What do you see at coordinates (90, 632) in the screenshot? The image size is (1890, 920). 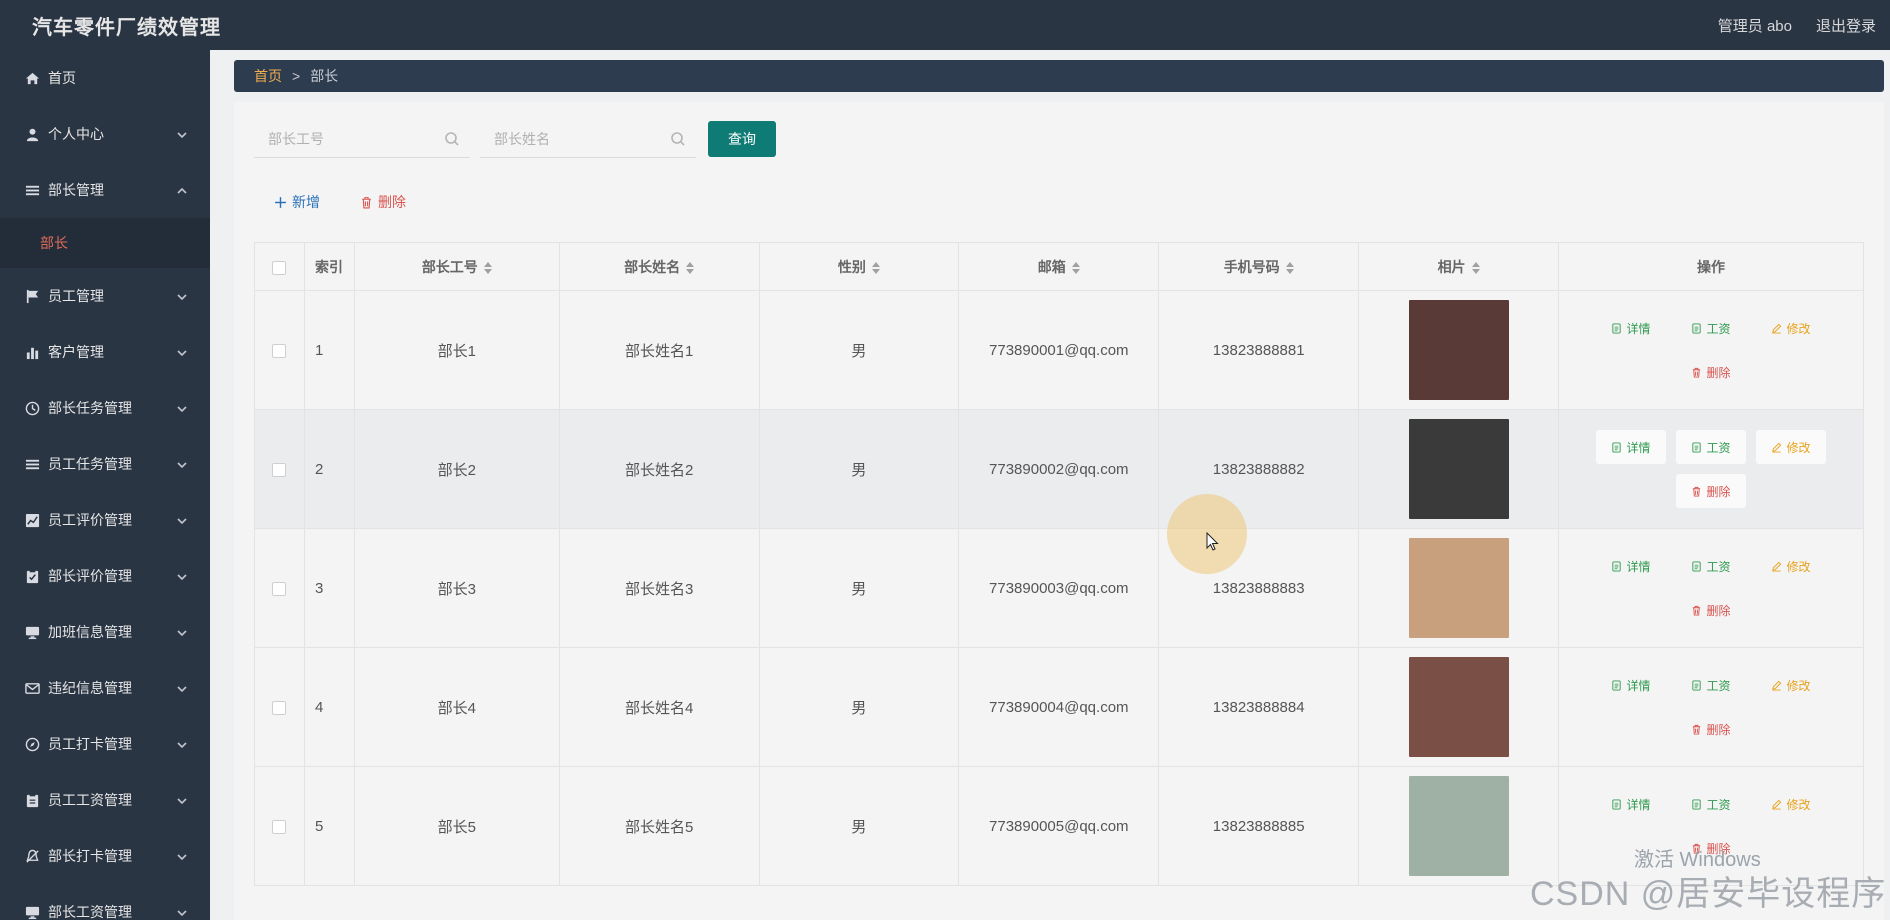 I see `sidebar-item-label: 加班信息管理` at bounding box center [90, 632].